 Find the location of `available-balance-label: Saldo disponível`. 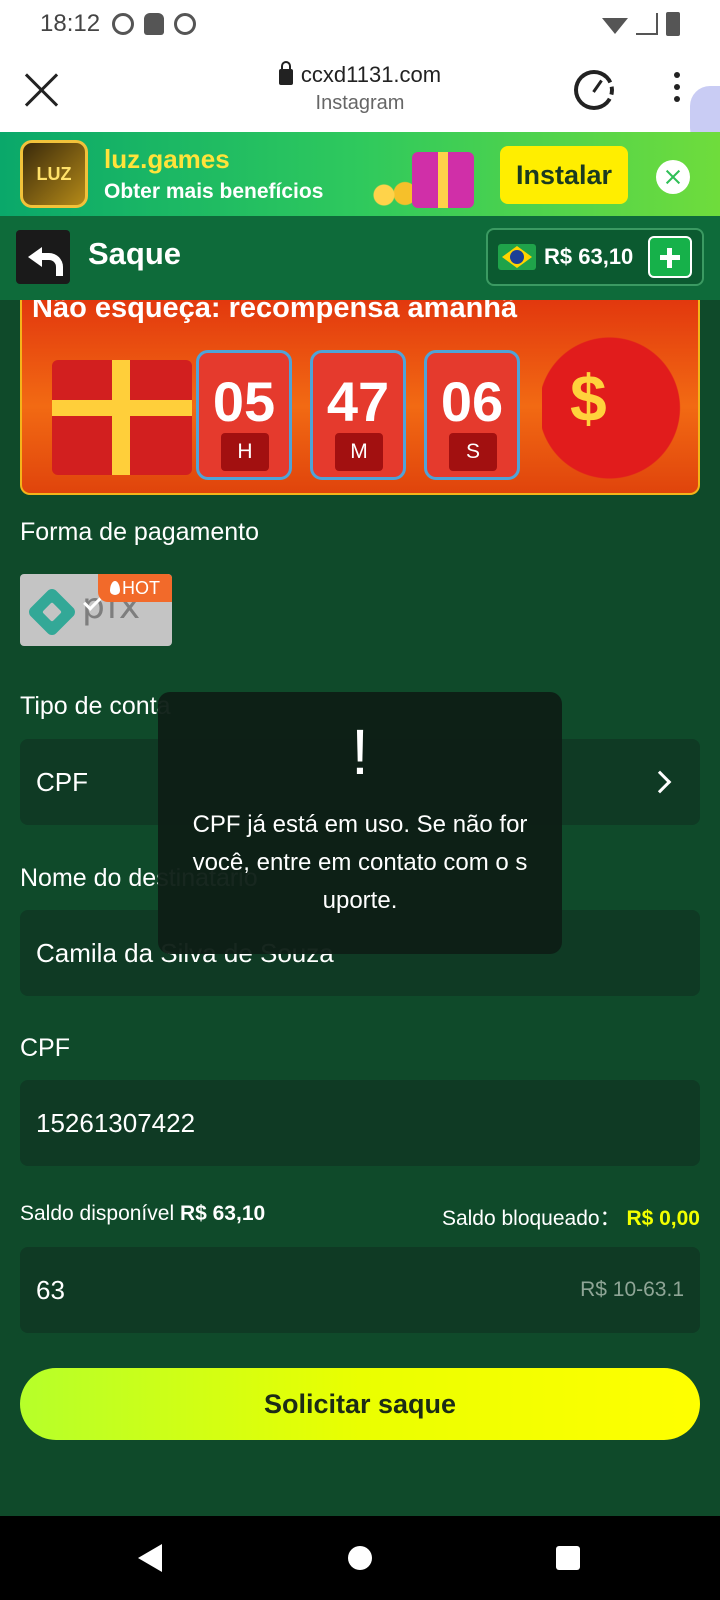

available-balance-label: Saldo disponível is located at coordinates (97, 1213).